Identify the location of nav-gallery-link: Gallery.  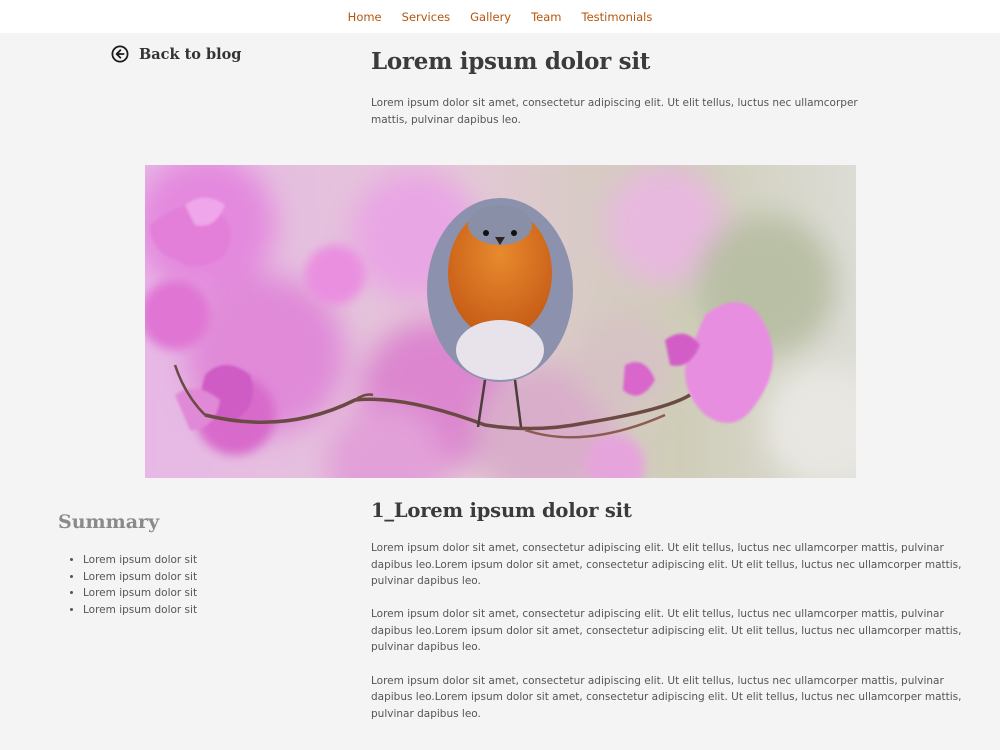
(490, 17).